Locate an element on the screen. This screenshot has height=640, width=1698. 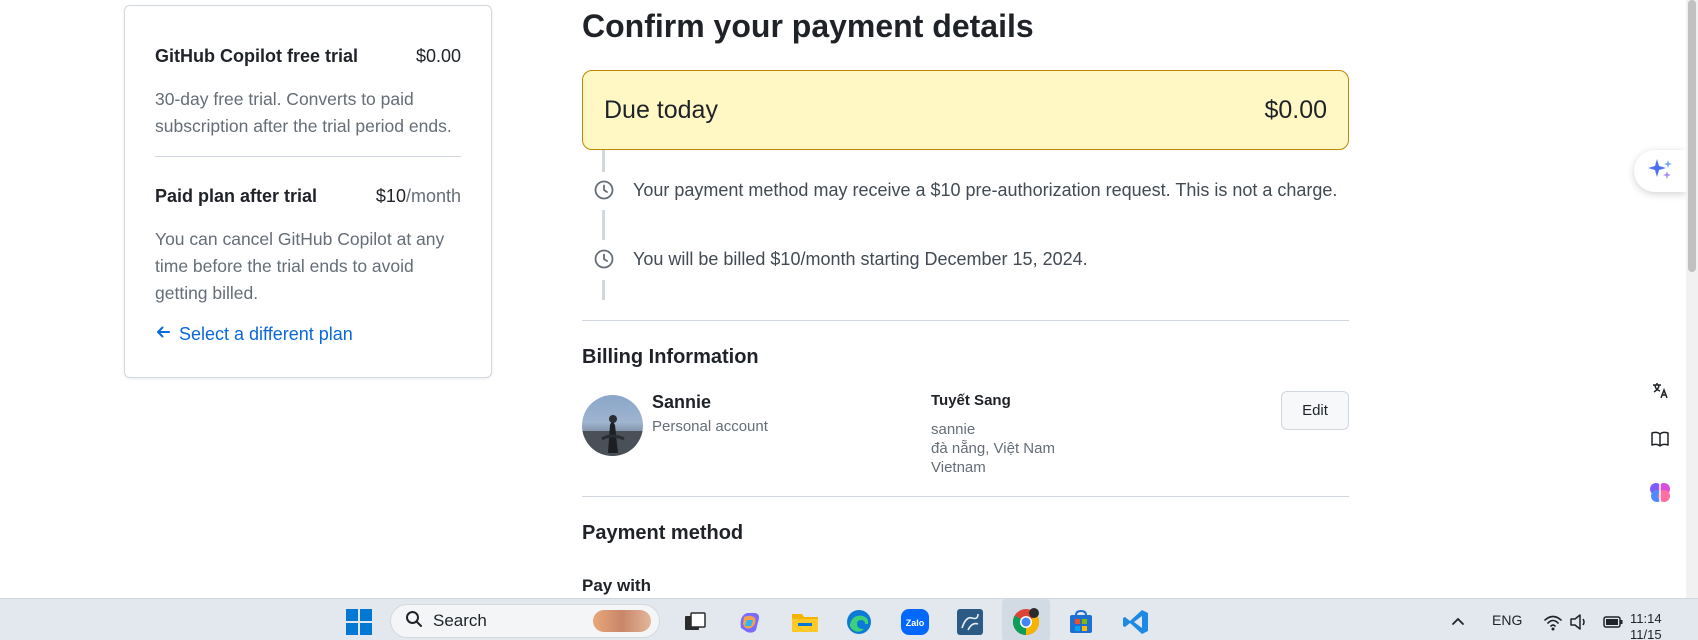
due-today-amount: $0.00 is located at coordinates (1295, 109).